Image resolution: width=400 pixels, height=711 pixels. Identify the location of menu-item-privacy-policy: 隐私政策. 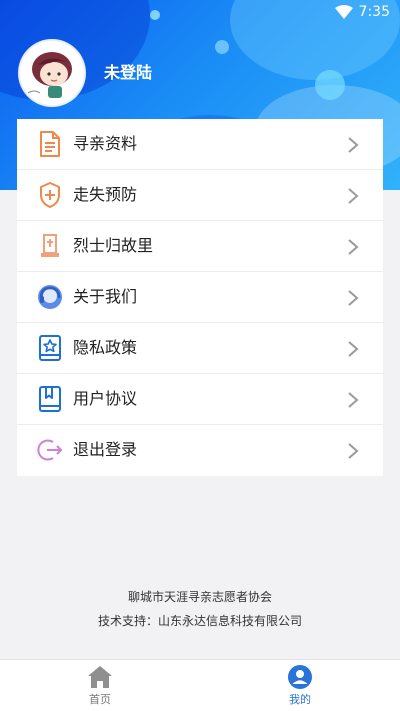
(200, 348).